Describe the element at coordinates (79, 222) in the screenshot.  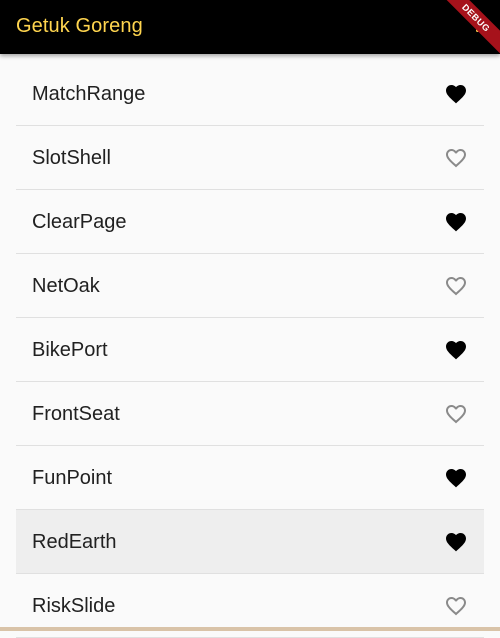
I see `list-item-label: ClearPage` at that location.